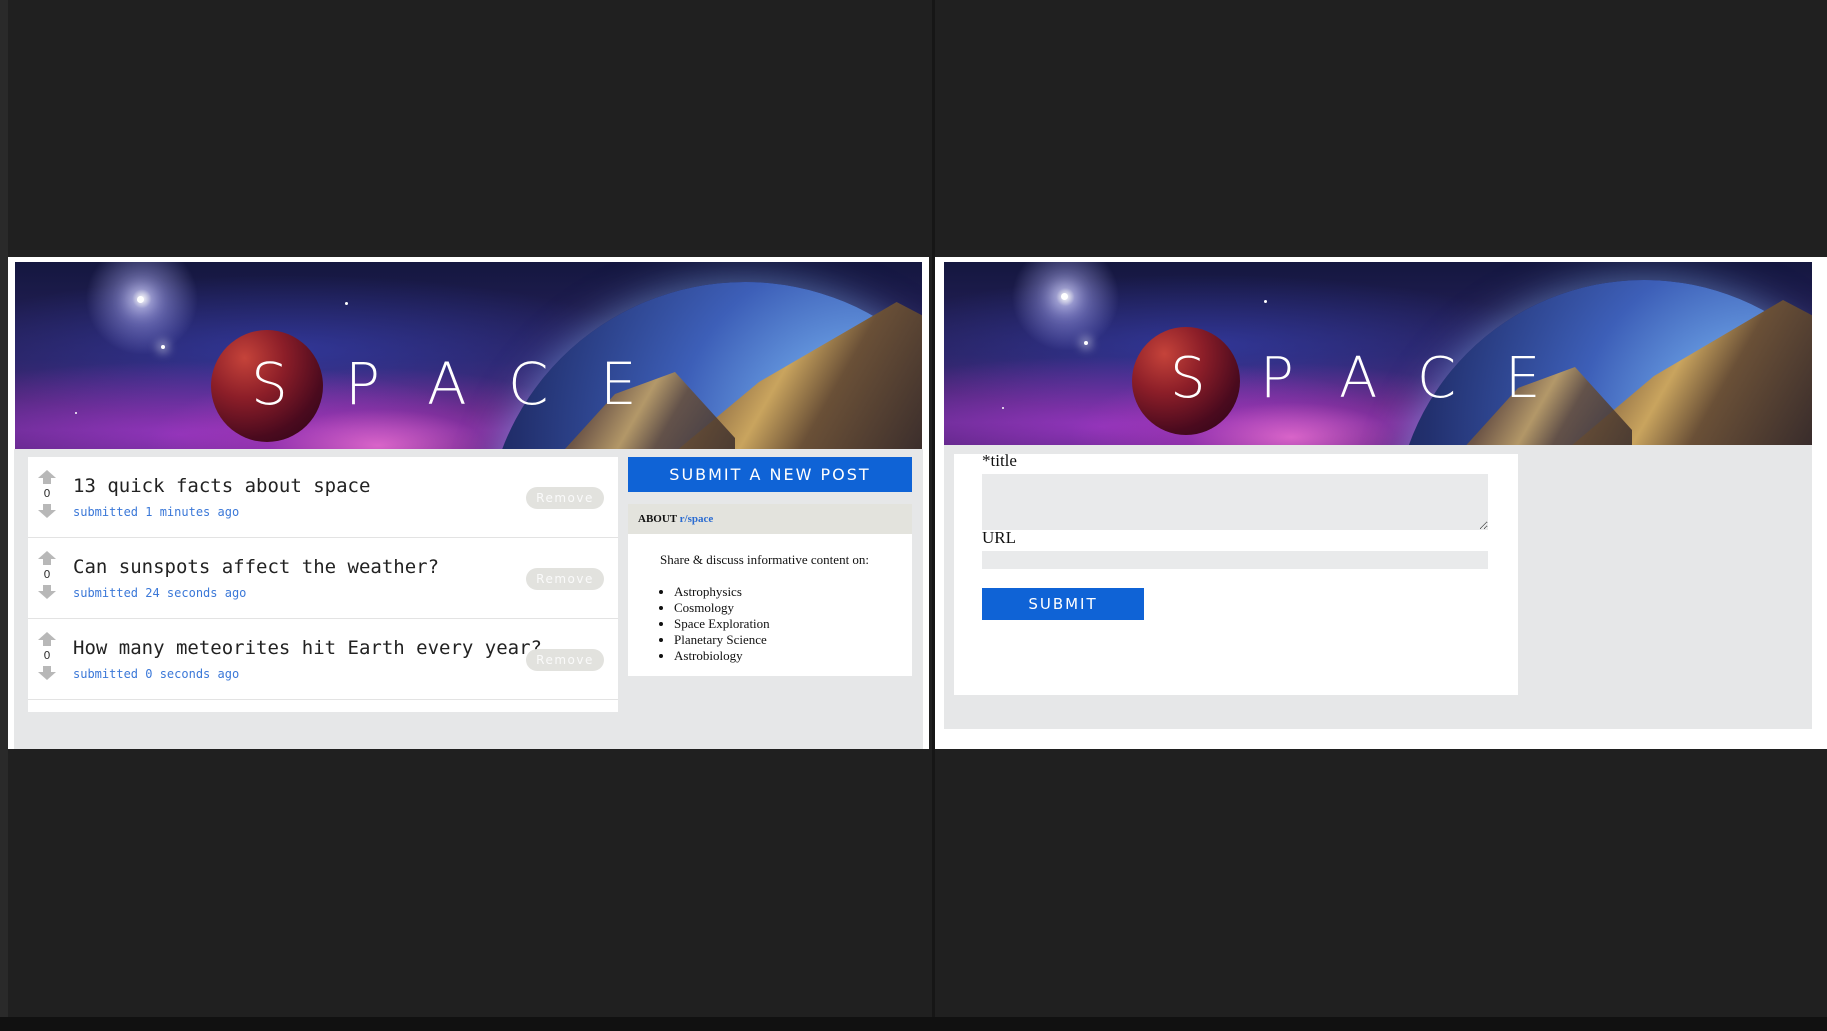 Image resolution: width=1827 pixels, height=1031 pixels. What do you see at coordinates (788, 624) in the screenshot?
I see `topic-item: Space Exploration` at bounding box center [788, 624].